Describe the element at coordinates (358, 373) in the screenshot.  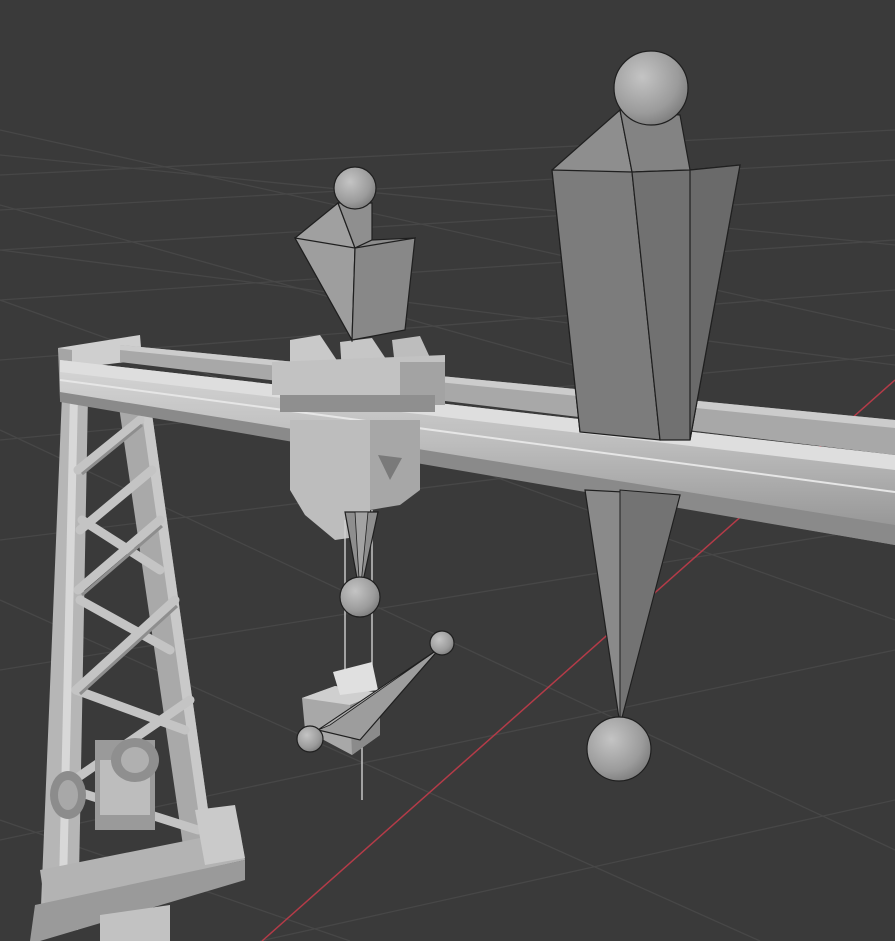
I see `crane-trolley` at that location.